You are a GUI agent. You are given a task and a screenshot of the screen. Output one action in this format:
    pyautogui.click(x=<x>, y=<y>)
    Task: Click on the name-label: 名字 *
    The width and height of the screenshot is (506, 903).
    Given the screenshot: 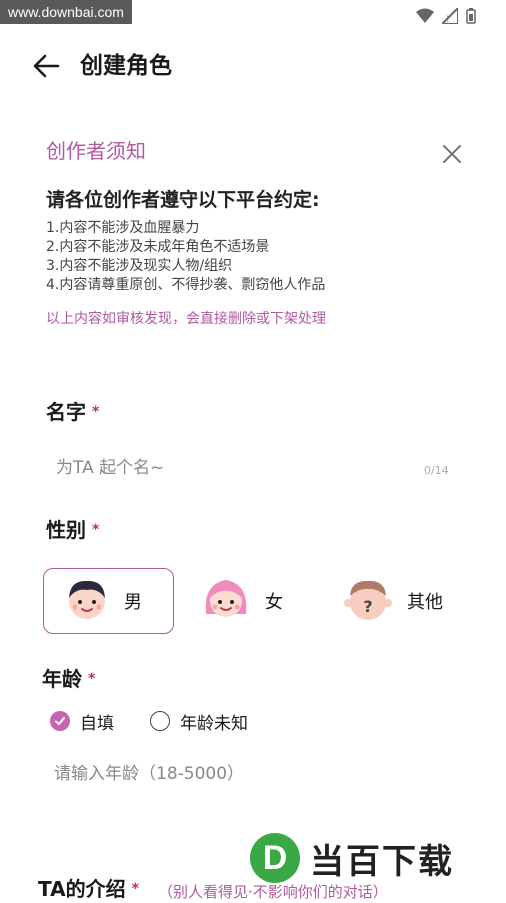 What is the action you would take?
    pyautogui.click(x=72, y=412)
    